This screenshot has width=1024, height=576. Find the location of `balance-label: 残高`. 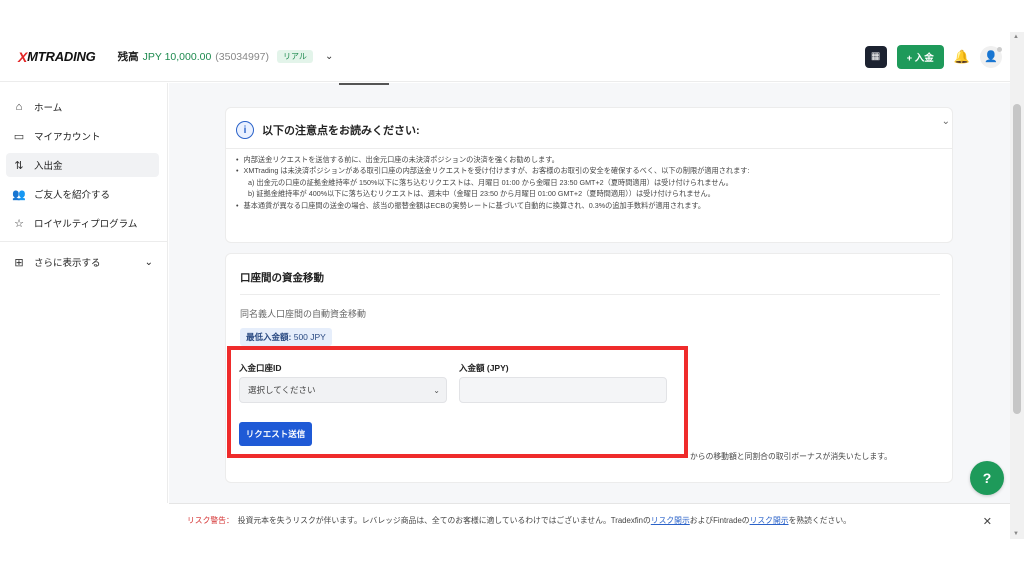

balance-label: 残高 is located at coordinates (128, 57).